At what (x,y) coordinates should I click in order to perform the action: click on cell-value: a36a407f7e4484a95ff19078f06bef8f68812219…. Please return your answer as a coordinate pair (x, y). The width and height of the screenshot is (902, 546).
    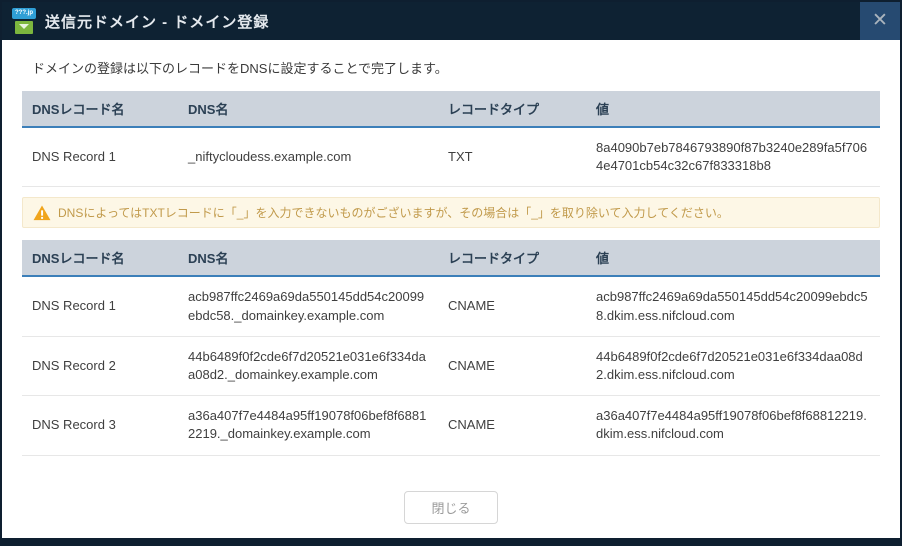
    Looking at the image, I should click on (733, 425).